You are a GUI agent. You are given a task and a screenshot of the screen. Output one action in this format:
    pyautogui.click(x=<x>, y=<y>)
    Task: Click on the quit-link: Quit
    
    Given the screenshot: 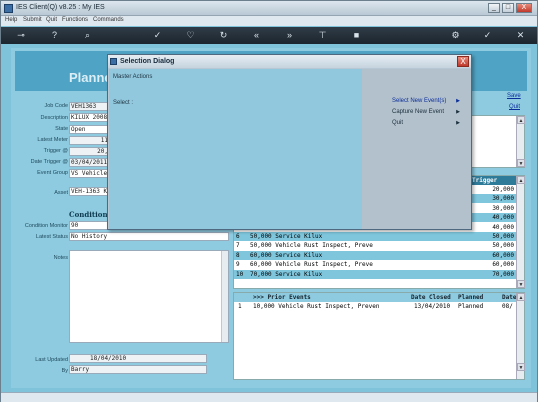 What is the action you would take?
    pyautogui.click(x=514, y=107)
    